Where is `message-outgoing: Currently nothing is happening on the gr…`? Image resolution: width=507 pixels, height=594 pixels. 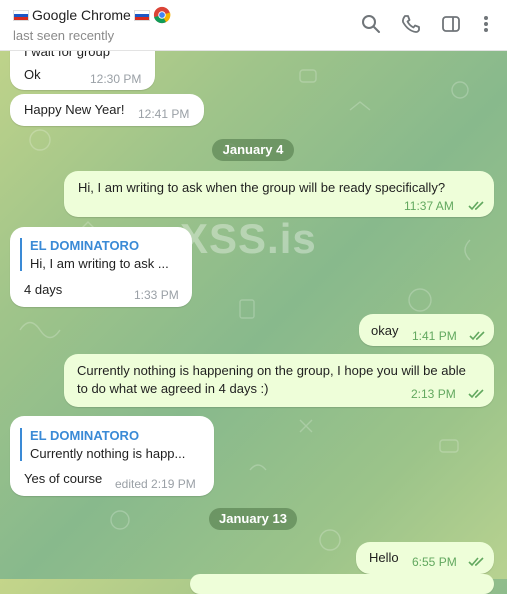 message-outgoing: Currently nothing is happening on the gr… is located at coordinates (279, 380).